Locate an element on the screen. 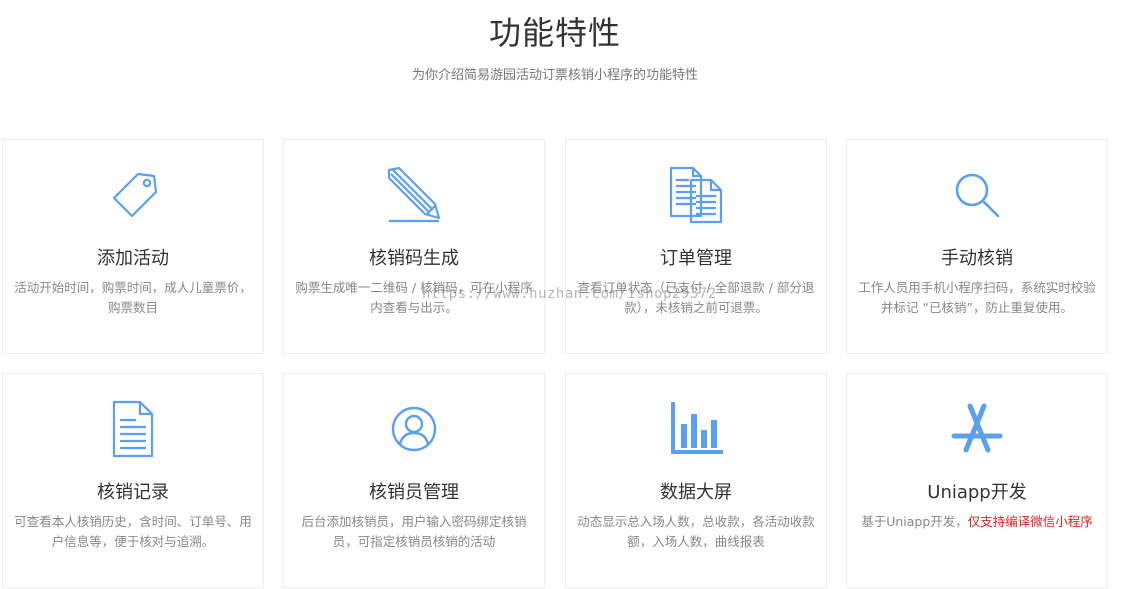 The width and height of the screenshot is (1144, 589). feature-desc: 可查看本人核销历史，含时间、订单号、用户信息等，便于核对与追溯。 is located at coordinates (133, 531).